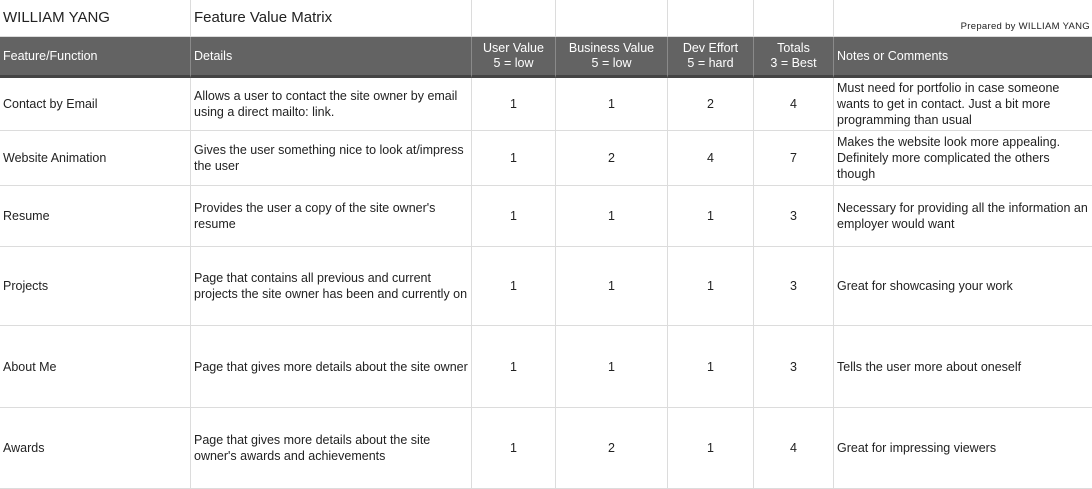 The width and height of the screenshot is (1092, 489). What do you see at coordinates (263, 17) in the screenshot?
I see `sheet-title: Feature Value Matrix` at bounding box center [263, 17].